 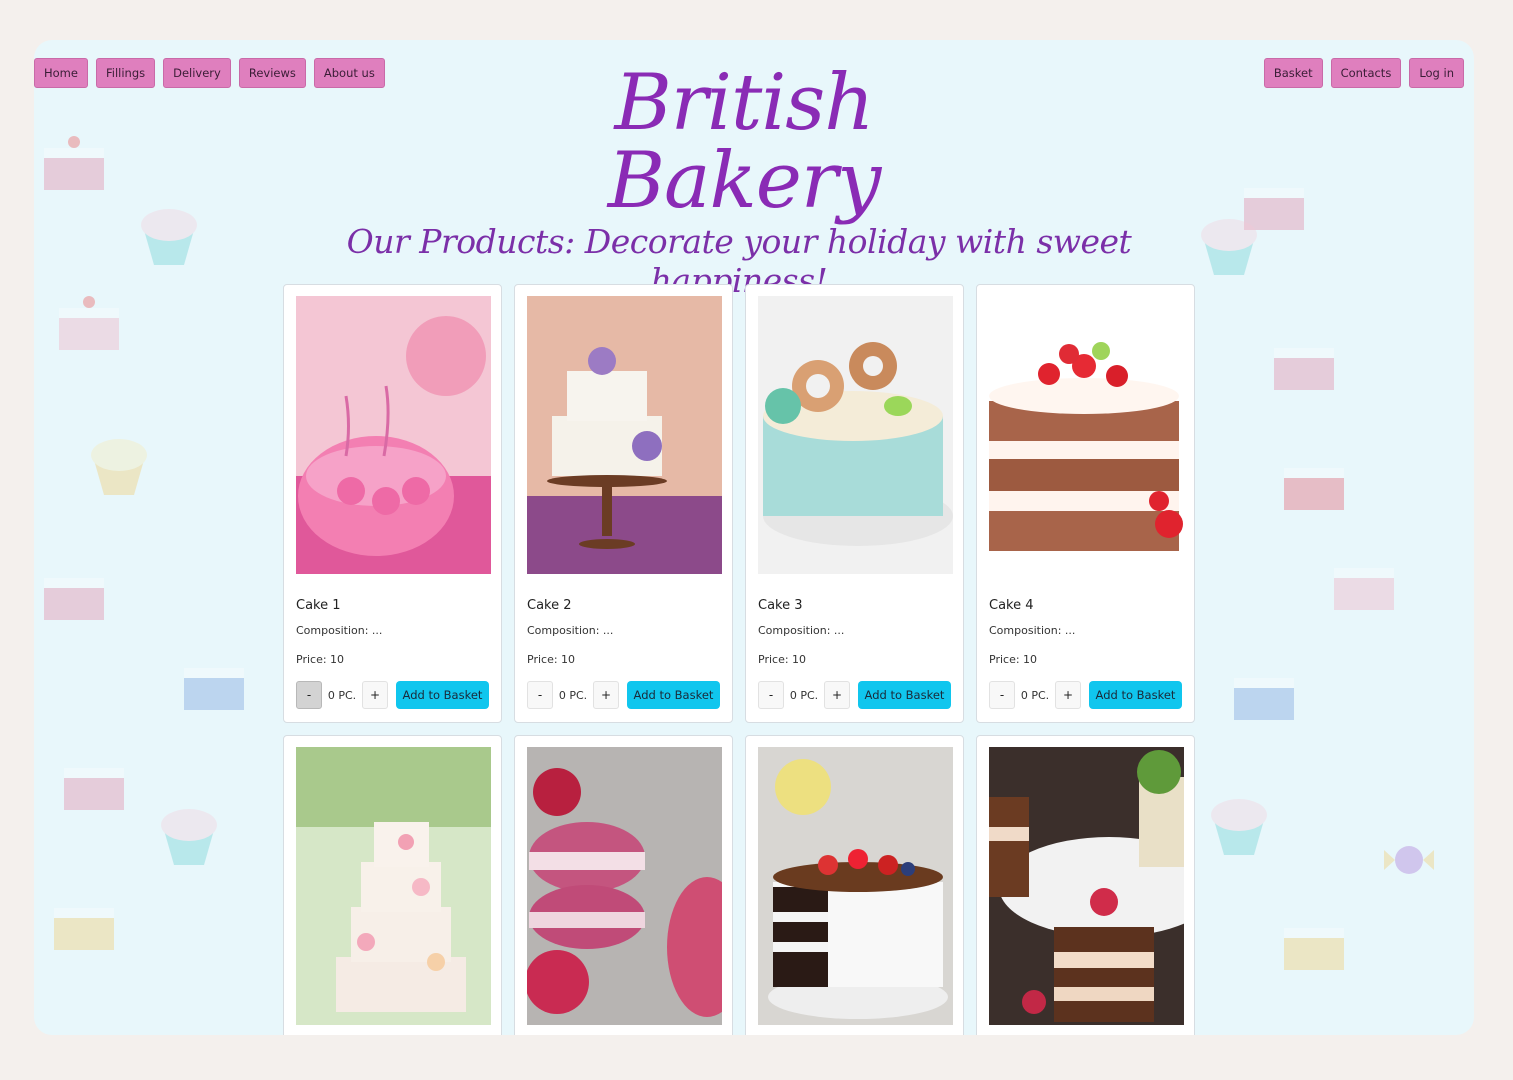 I want to click on product-image-chocolate-berry-cake, so click(x=855, y=886).